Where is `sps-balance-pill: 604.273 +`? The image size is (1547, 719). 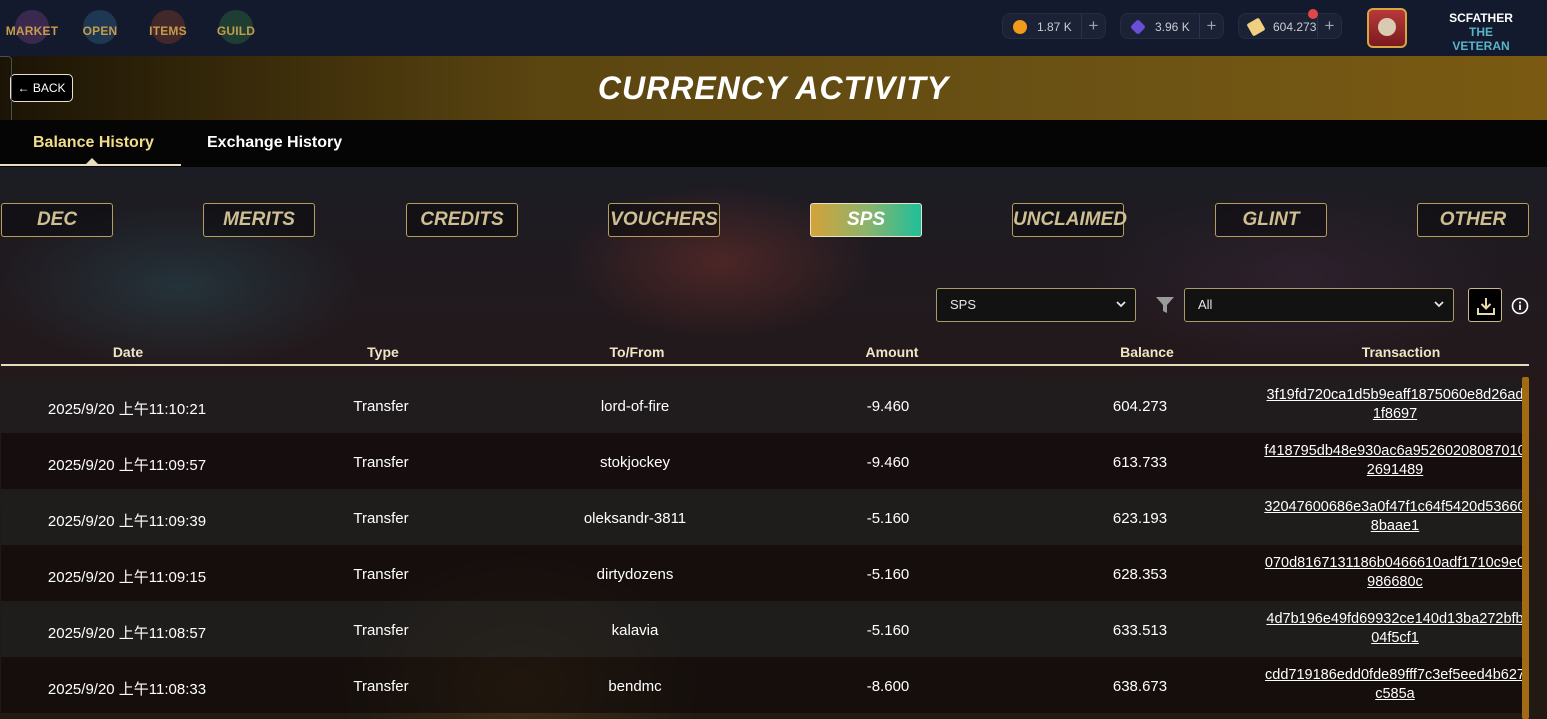
sps-balance-pill: 604.273 + is located at coordinates (1290, 26).